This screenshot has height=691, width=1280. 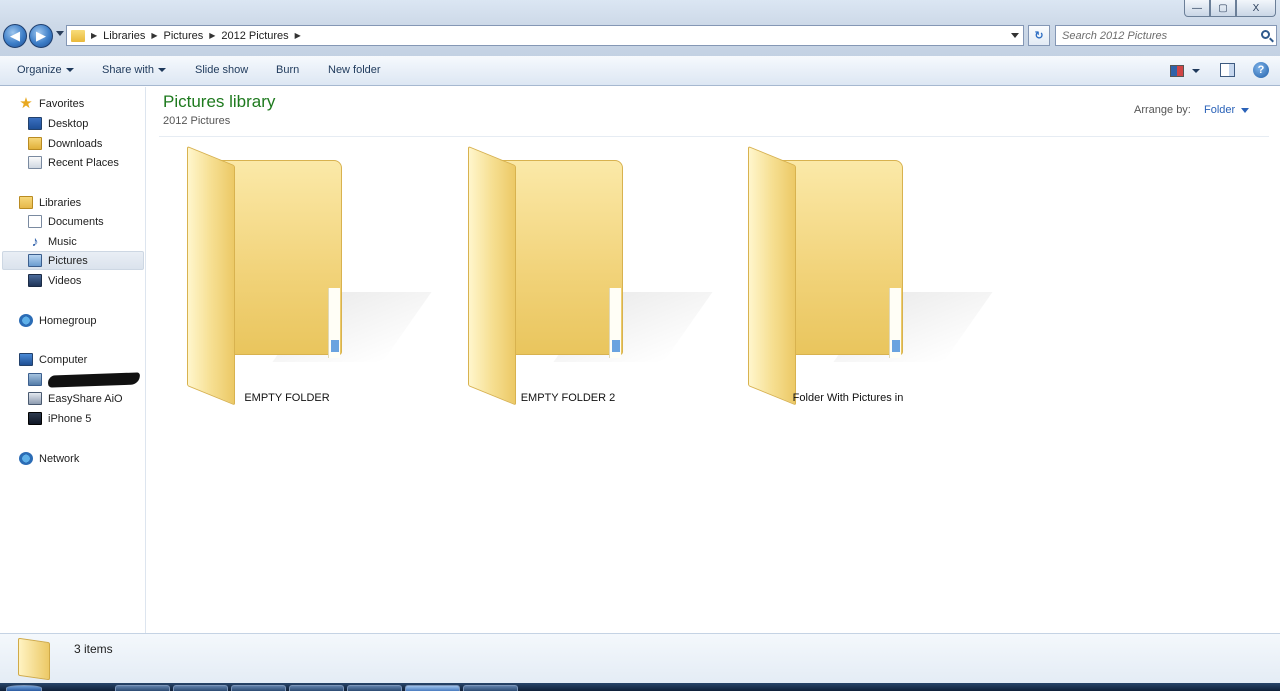 I want to click on recent-pages-dropdown, so click(x=60, y=33).